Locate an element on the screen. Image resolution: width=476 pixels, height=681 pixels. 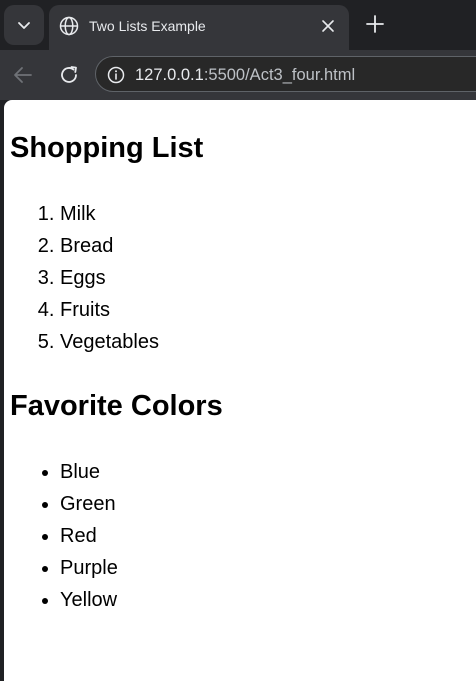
reload-icon is located at coordinates (69, 74).